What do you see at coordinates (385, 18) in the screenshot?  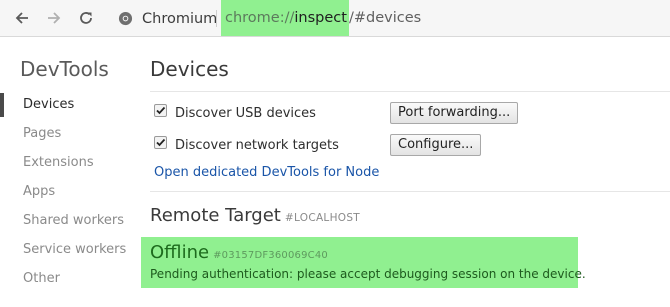 I see `url-path: /#devices` at bounding box center [385, 18].